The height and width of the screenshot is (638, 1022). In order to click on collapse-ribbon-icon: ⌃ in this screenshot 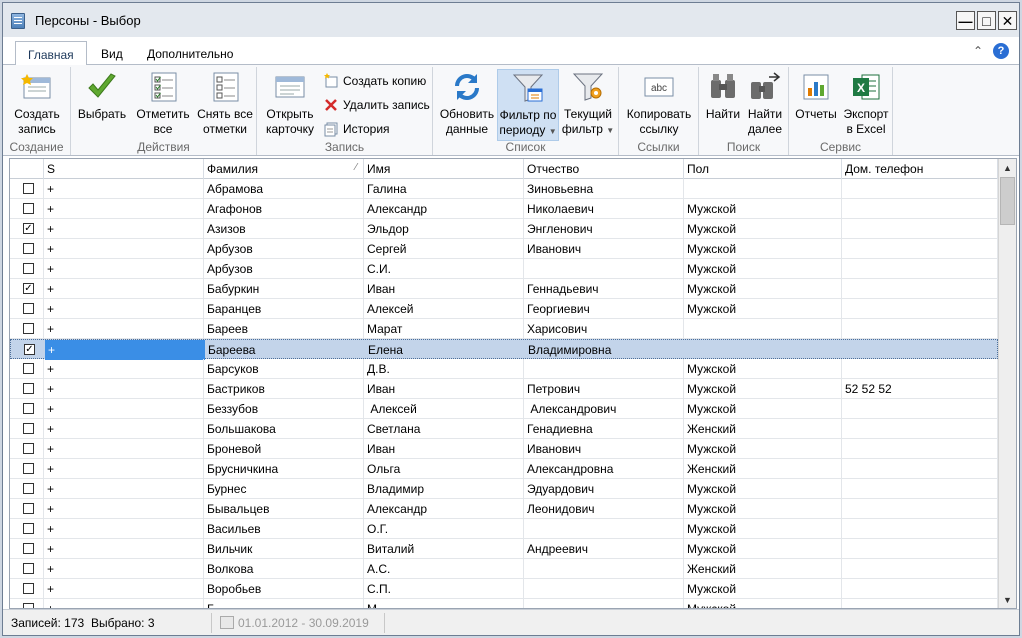, I will do `click(978, 51)`.